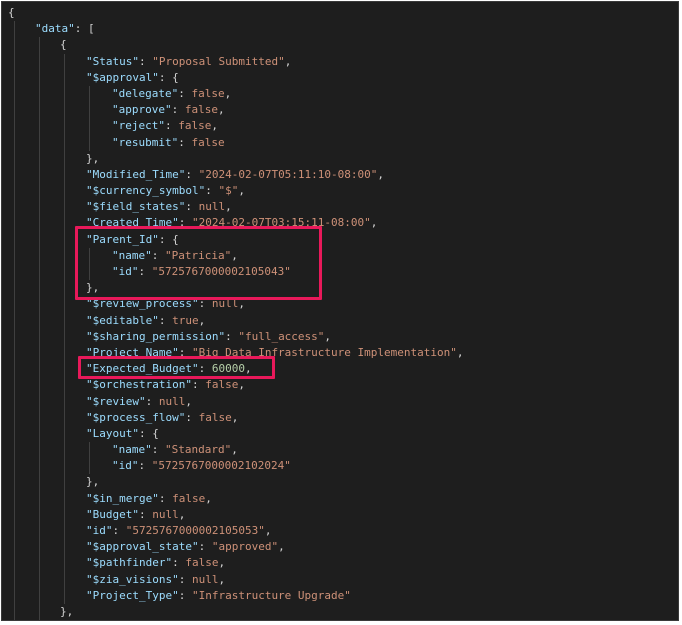 The width and height of the screenshot is (682, 625). What do you see at coordinates (340, 142) in the screenshot?
I see `code-line: "resubmit": false` at bounding box center [340, 142].